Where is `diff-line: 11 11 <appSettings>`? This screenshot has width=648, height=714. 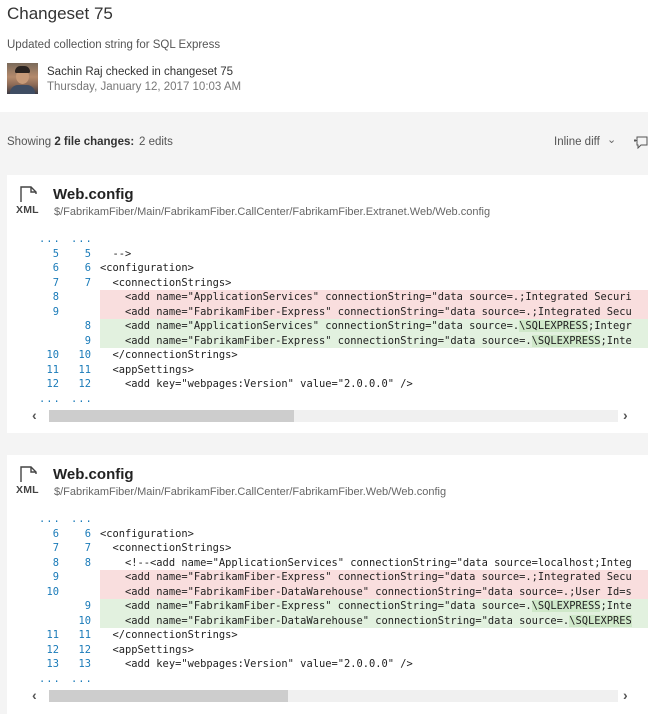 diff-line: 11 11 <appSettings> is located at coordinates (327, 370).